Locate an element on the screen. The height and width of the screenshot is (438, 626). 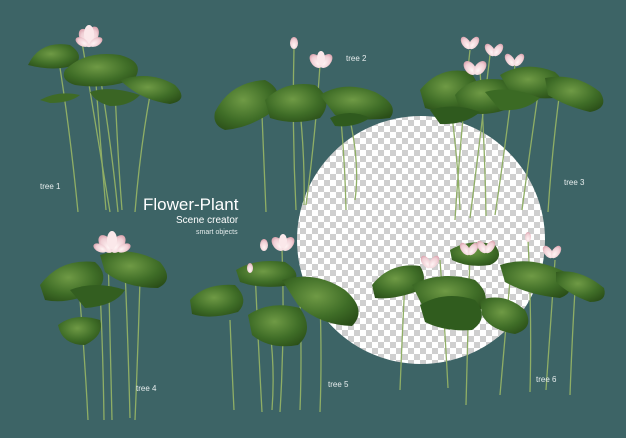
tree-2-label: tree 2 is located at coordinates (356, 58).